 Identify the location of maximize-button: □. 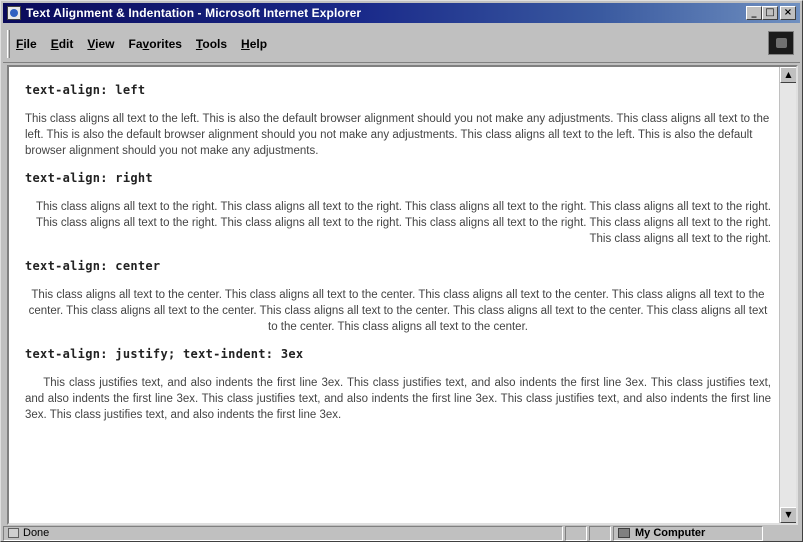
(770, 13).